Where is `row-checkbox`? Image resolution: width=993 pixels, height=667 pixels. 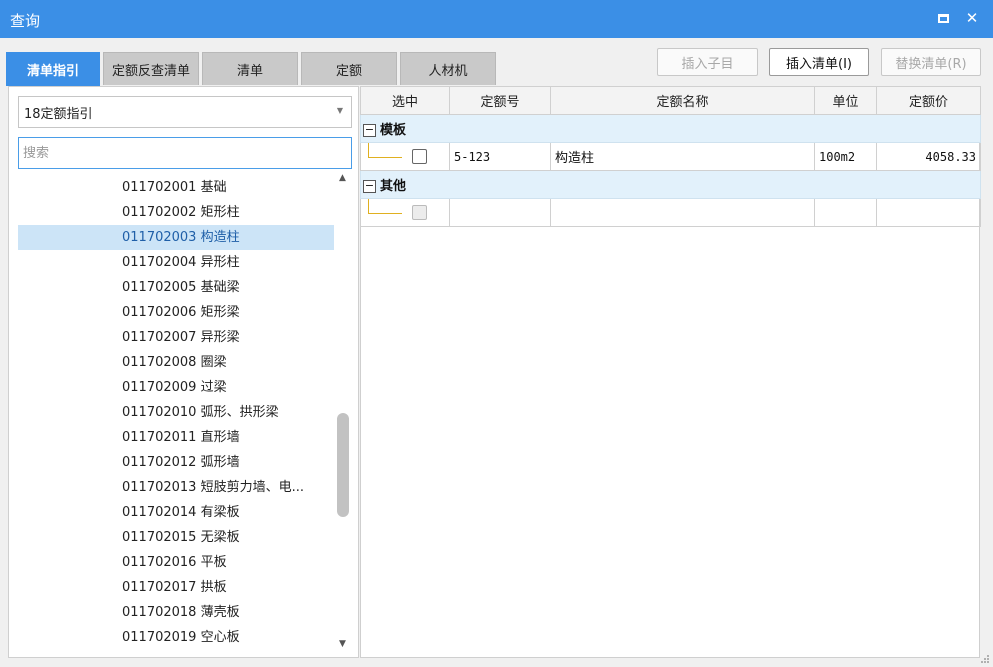
row-checkbox is located at coordinates (419, 156).